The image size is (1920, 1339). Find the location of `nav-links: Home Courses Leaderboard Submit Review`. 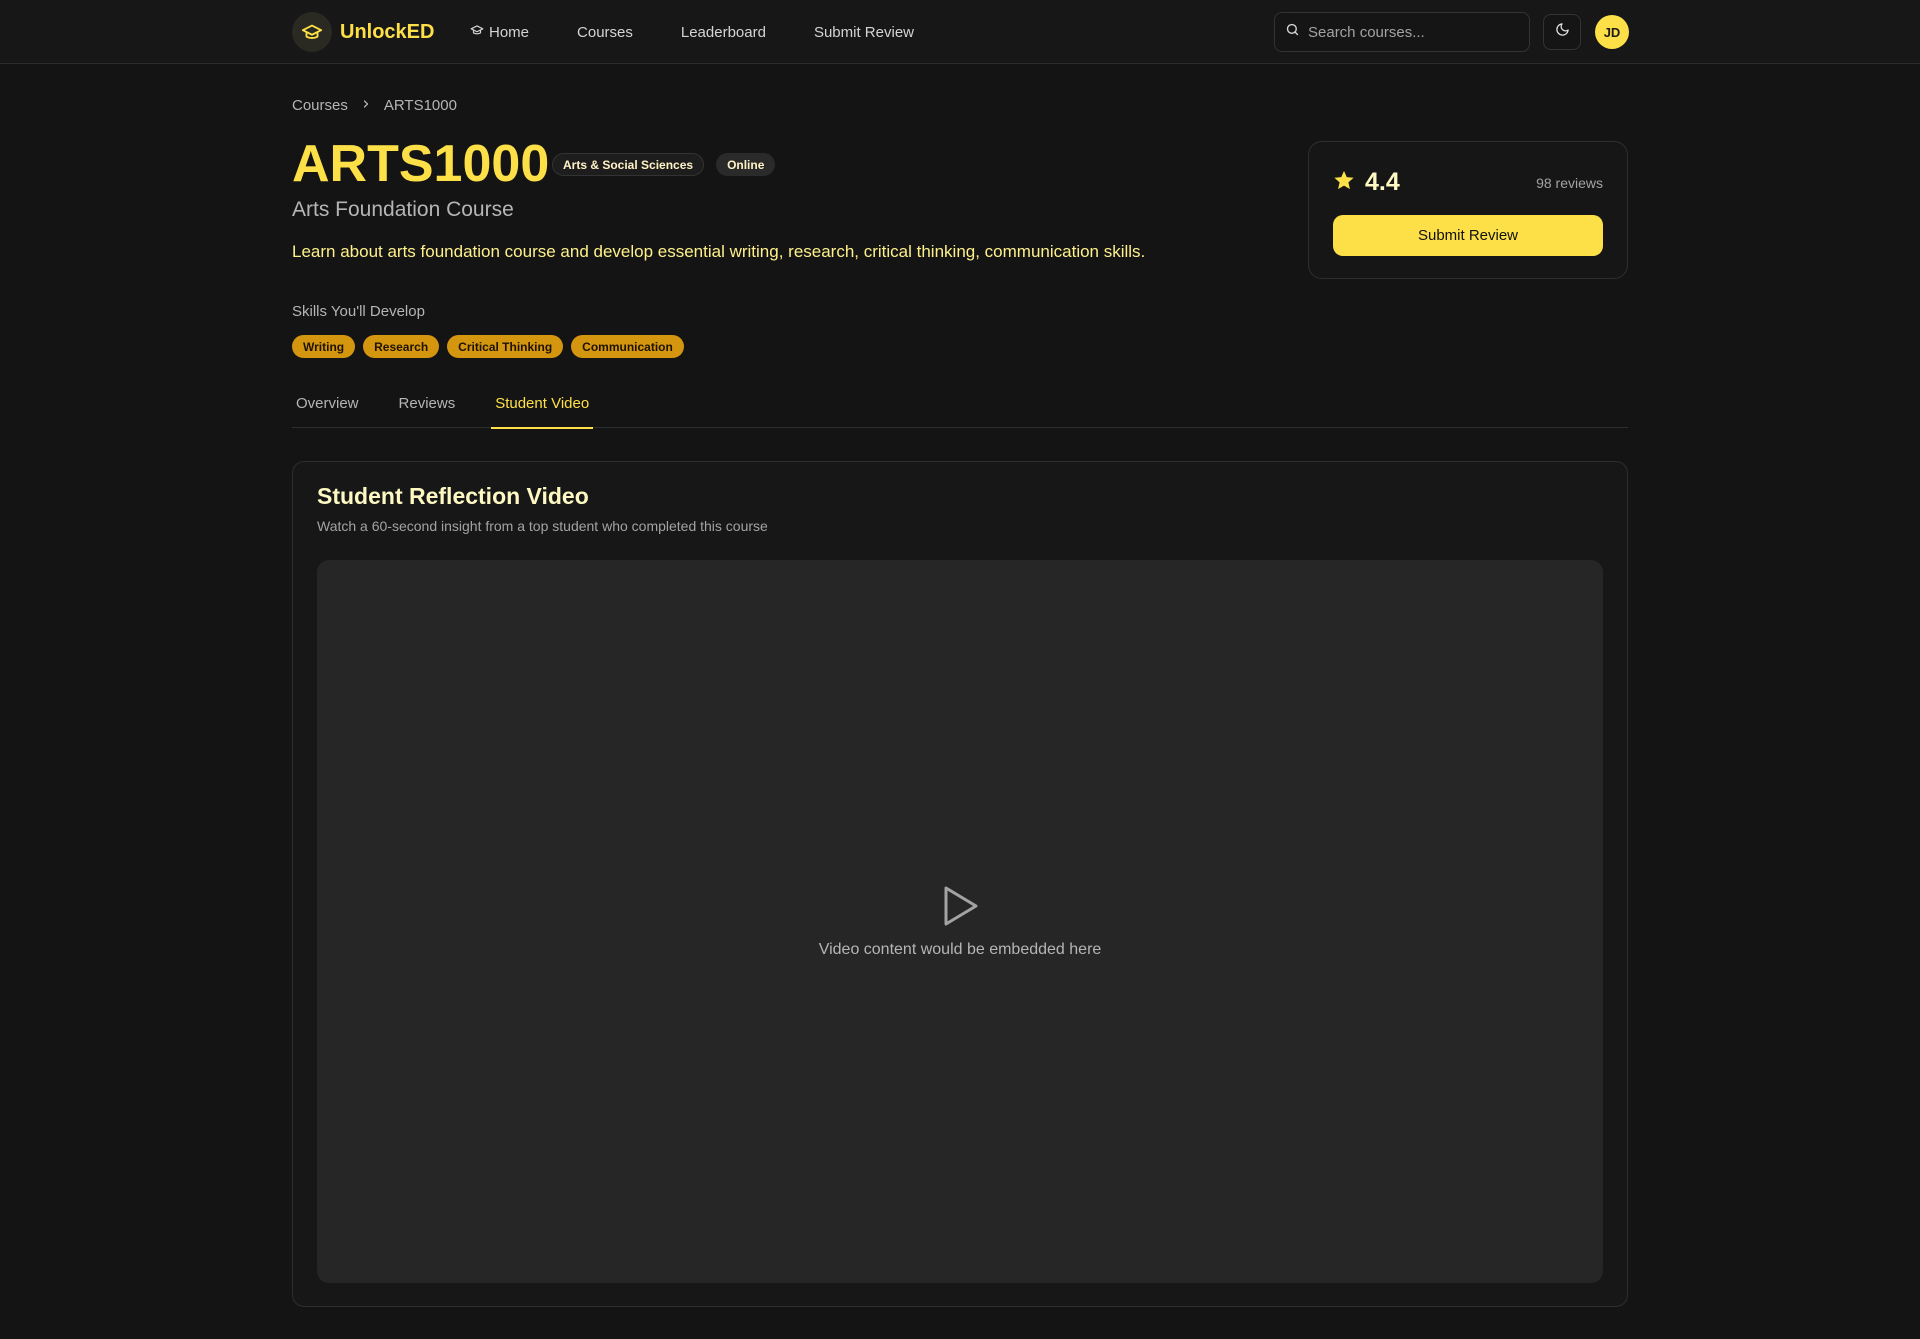

nav-links: Home Courses Leaderboard Submit Review is located at coordinates (716, 32).